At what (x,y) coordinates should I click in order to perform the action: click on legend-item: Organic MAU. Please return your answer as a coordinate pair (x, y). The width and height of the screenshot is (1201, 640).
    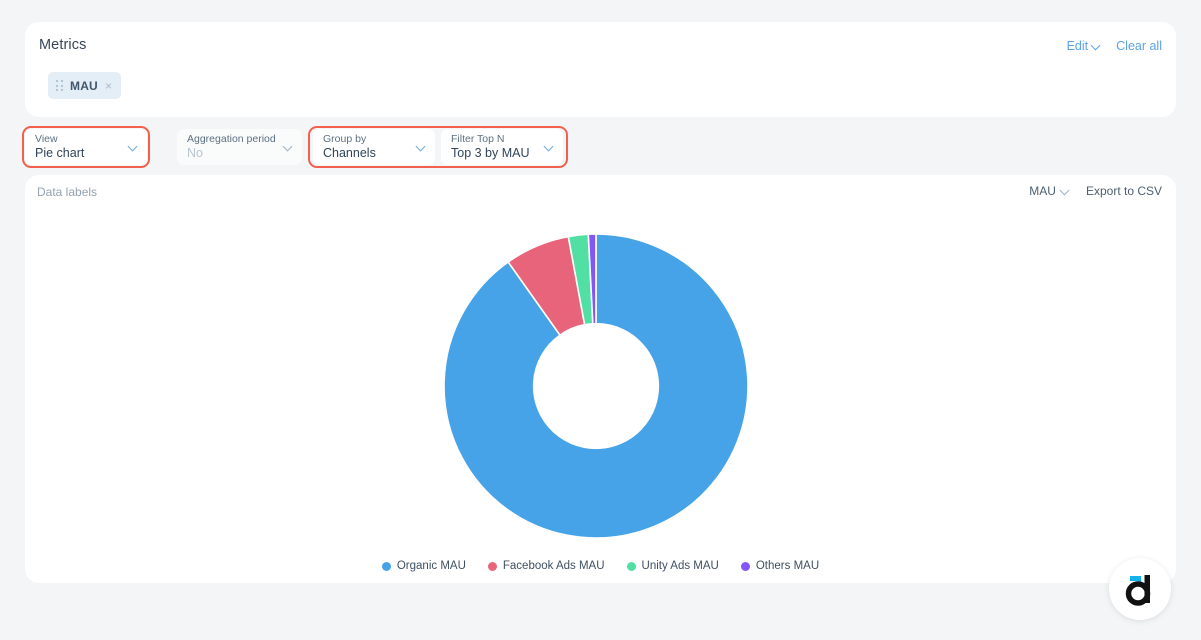
    Looking at the image, I should click on (423, 566).